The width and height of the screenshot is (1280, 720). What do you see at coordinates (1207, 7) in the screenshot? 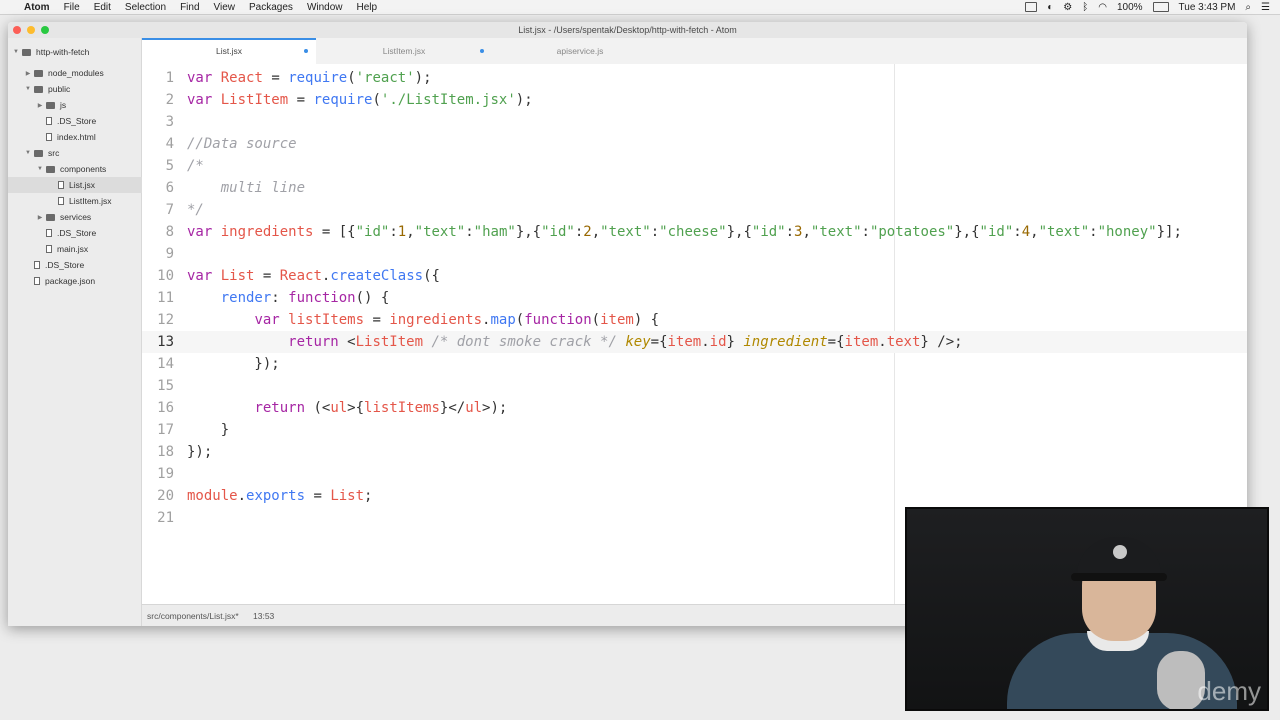
I see `clock: Tue 3:43 PM` at bounding box center [1207, 7].